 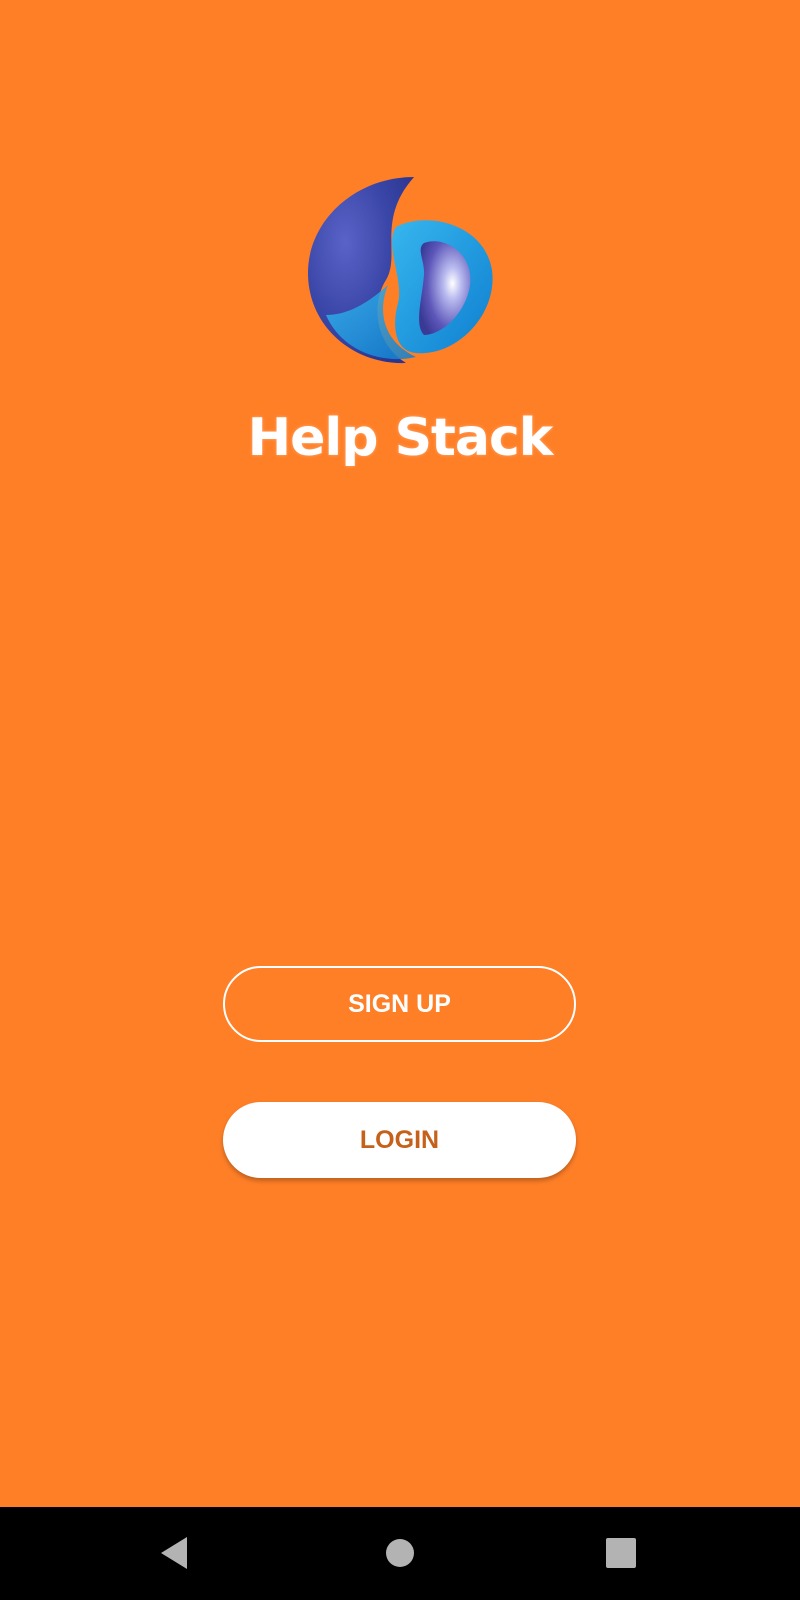 I want to click on system-nav-bar, so click(x=400, y=1553).